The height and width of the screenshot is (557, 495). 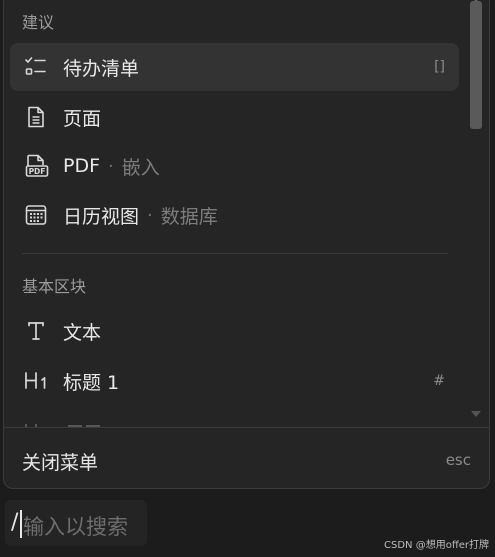 I want to click on menu-item-description: 嵌入, so click(x=140, y=167).